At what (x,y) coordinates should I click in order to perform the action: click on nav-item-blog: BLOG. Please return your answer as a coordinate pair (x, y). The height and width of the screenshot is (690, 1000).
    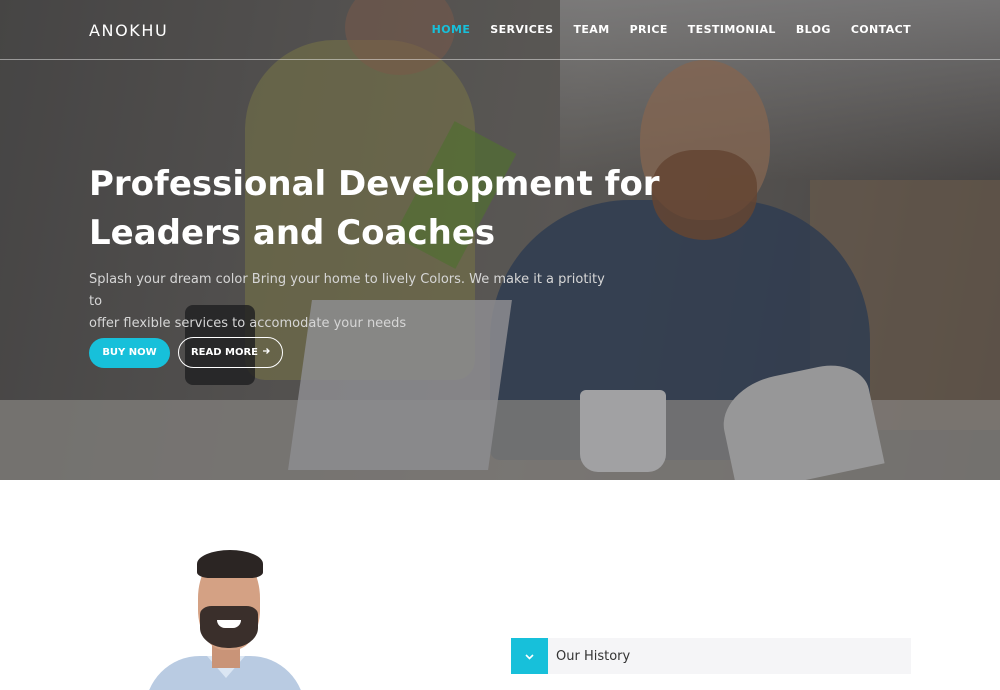
    Looking at the image, I should click on (813, 29).